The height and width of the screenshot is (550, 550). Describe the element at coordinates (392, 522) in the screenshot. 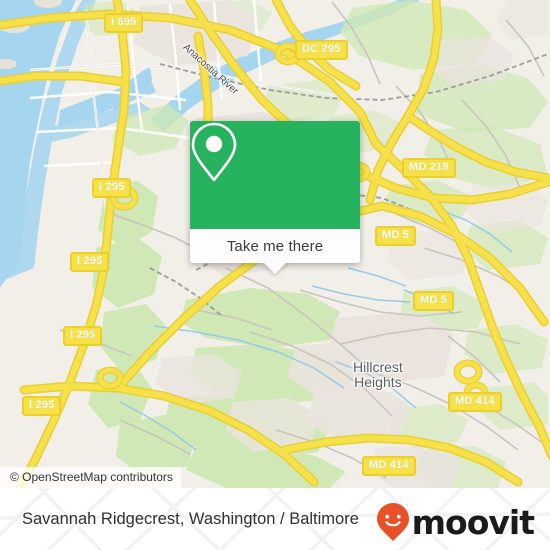

I see `moovit-smile-pin-icon` at that location.